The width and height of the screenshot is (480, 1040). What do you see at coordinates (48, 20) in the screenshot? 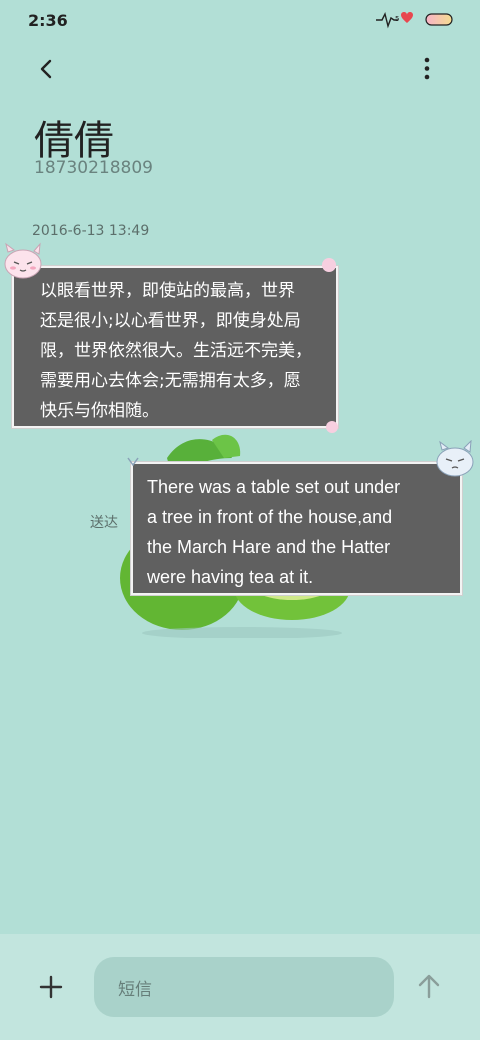
I see `status-time: 2:36` at bounding box center [48, 20].